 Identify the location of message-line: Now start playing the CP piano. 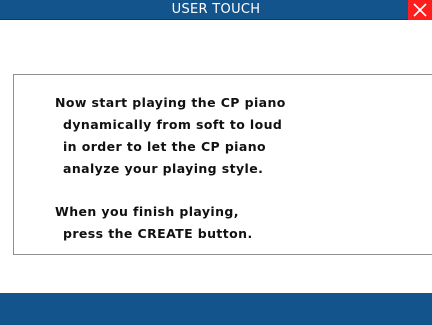
(170, 102).